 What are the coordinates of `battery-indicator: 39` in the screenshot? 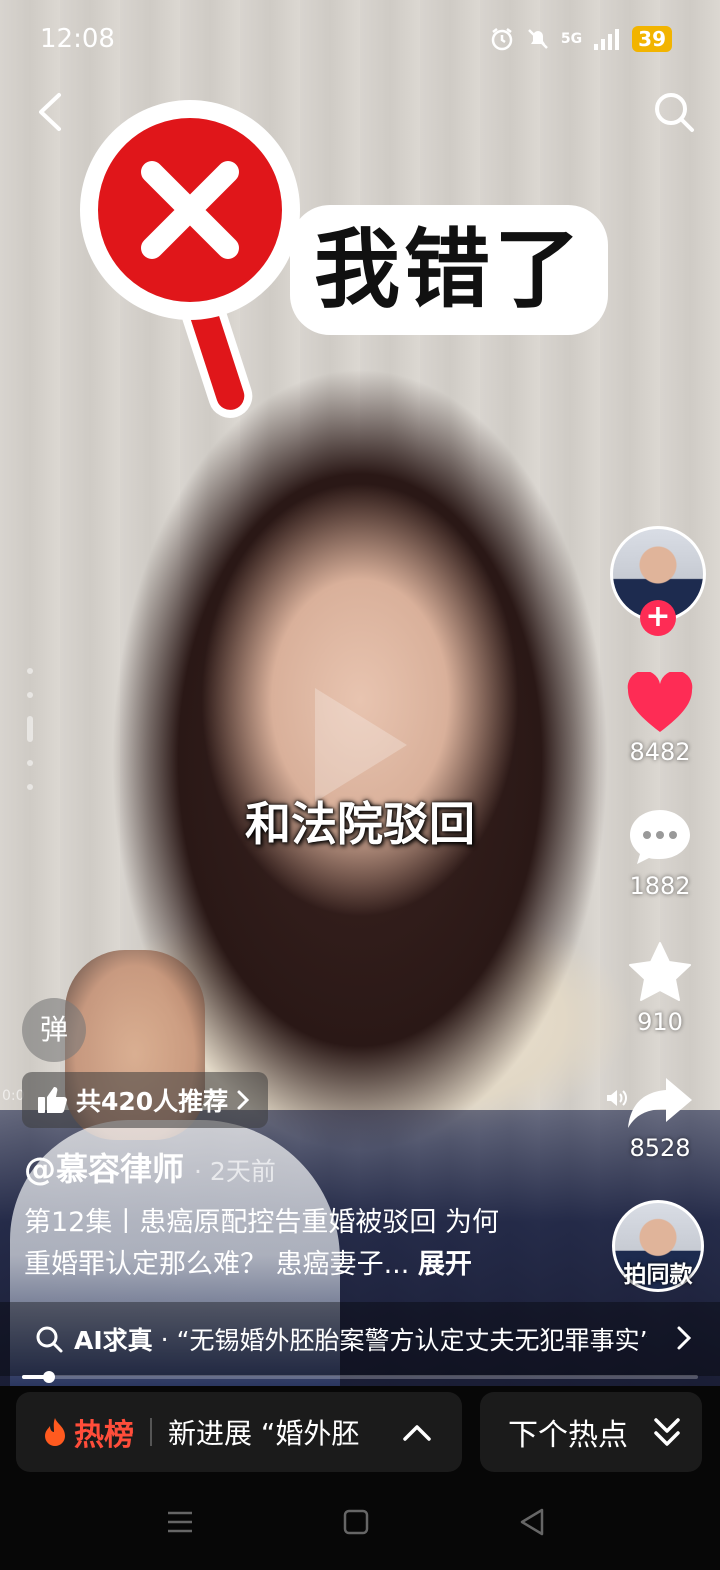 It's located at (652, 39).